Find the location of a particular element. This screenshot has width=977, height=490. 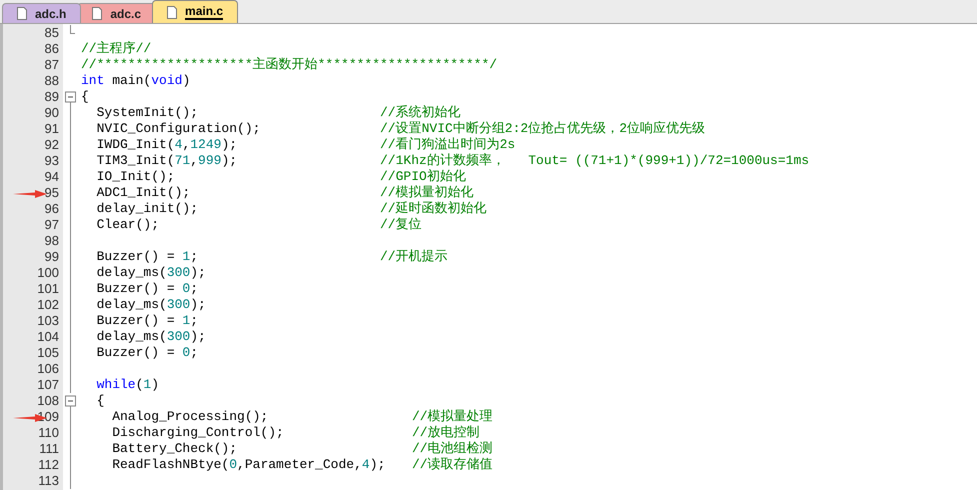

line-number: 94 is located at coordinates (51, 177).